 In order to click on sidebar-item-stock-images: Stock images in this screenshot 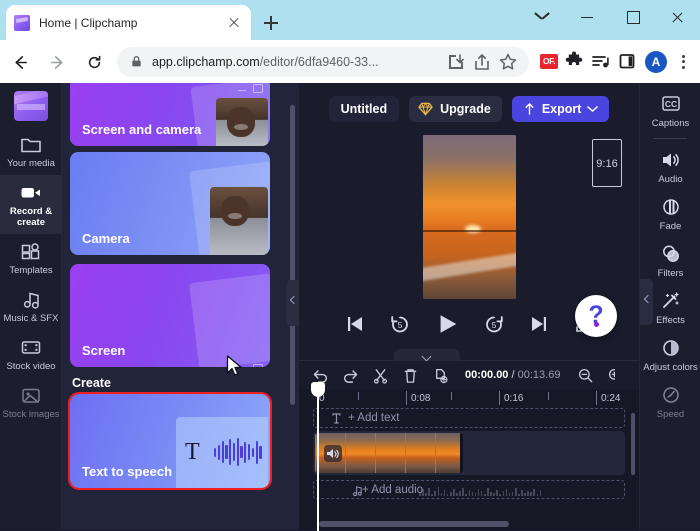, I will do `click(31, 402)`.